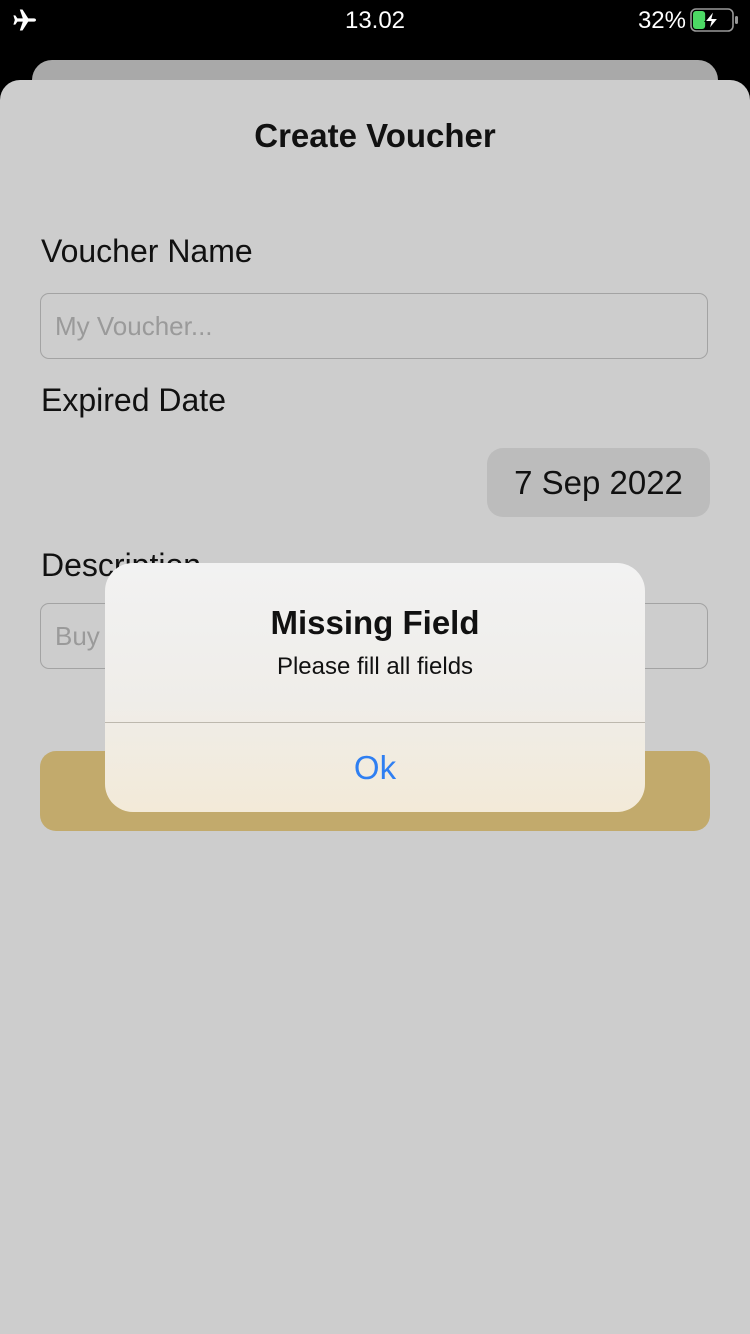 This screenshot has height=1334, width=750. Describe the element at coordinates (375, 622) in the screenshot. I see `alert-title: Missing Field` at that location.